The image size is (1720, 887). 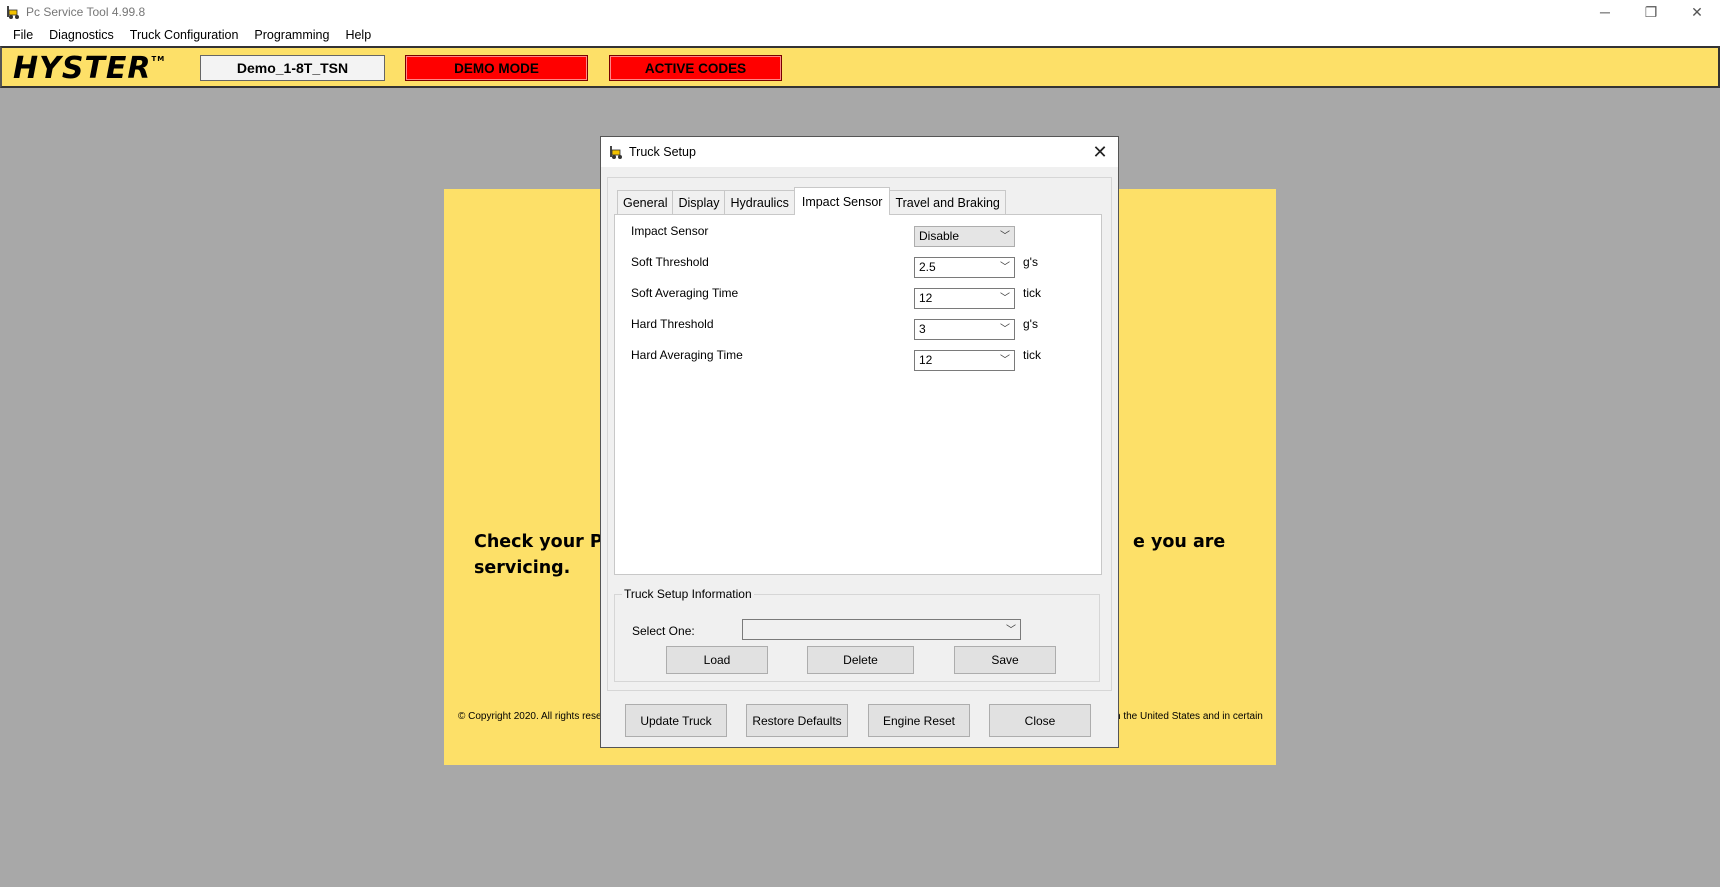 I want to click on delete-button: Delete, so click(x=860, y=660).